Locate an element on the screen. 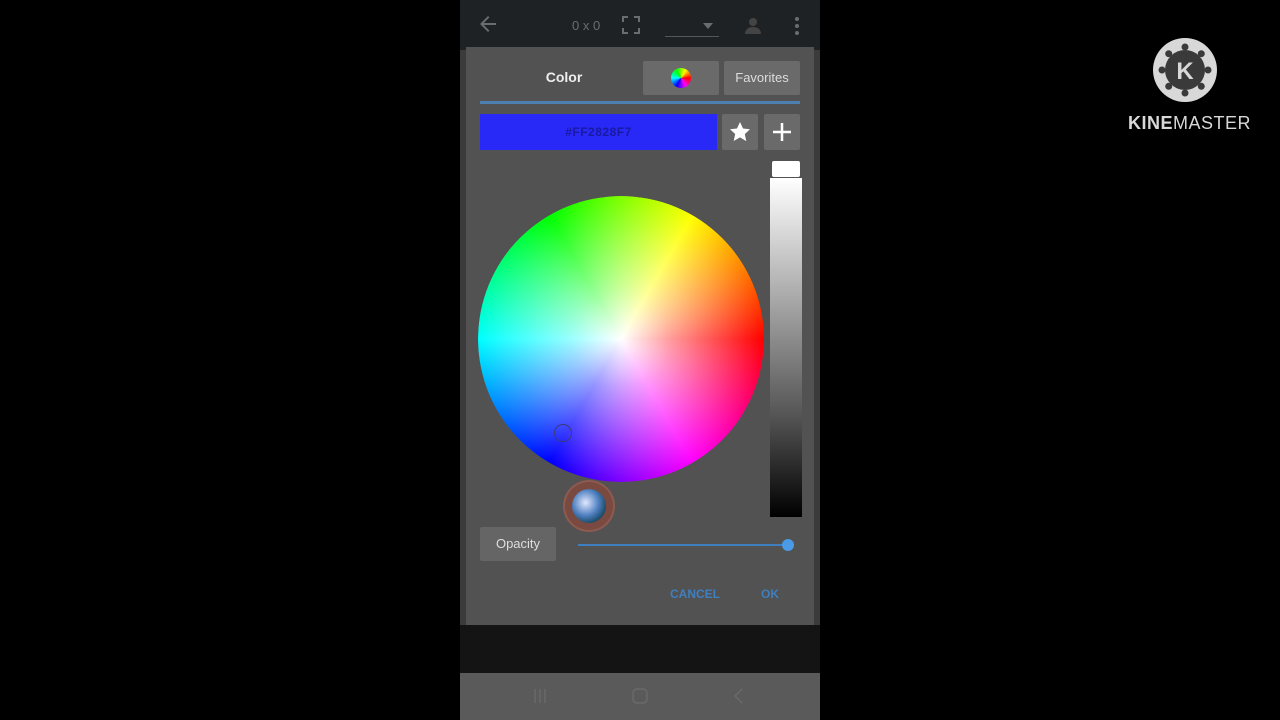  eyedropper-button is located at coordinates (589, 506).